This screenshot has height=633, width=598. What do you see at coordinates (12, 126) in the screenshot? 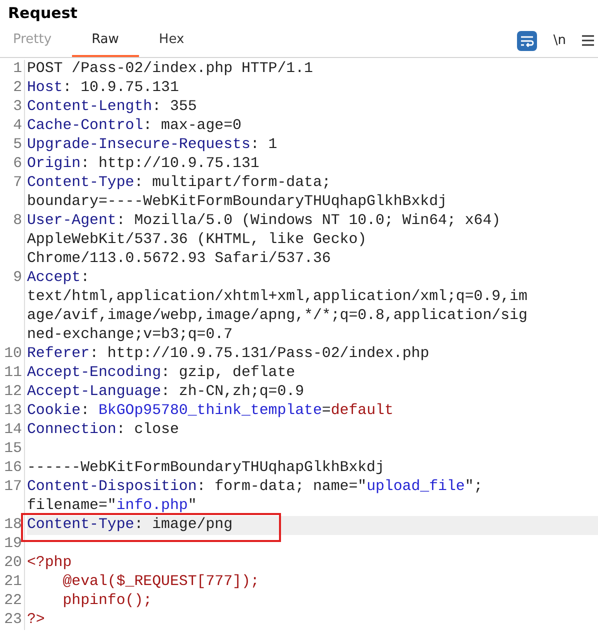
I see `line-number: 4` at bounding box center [12, 126].